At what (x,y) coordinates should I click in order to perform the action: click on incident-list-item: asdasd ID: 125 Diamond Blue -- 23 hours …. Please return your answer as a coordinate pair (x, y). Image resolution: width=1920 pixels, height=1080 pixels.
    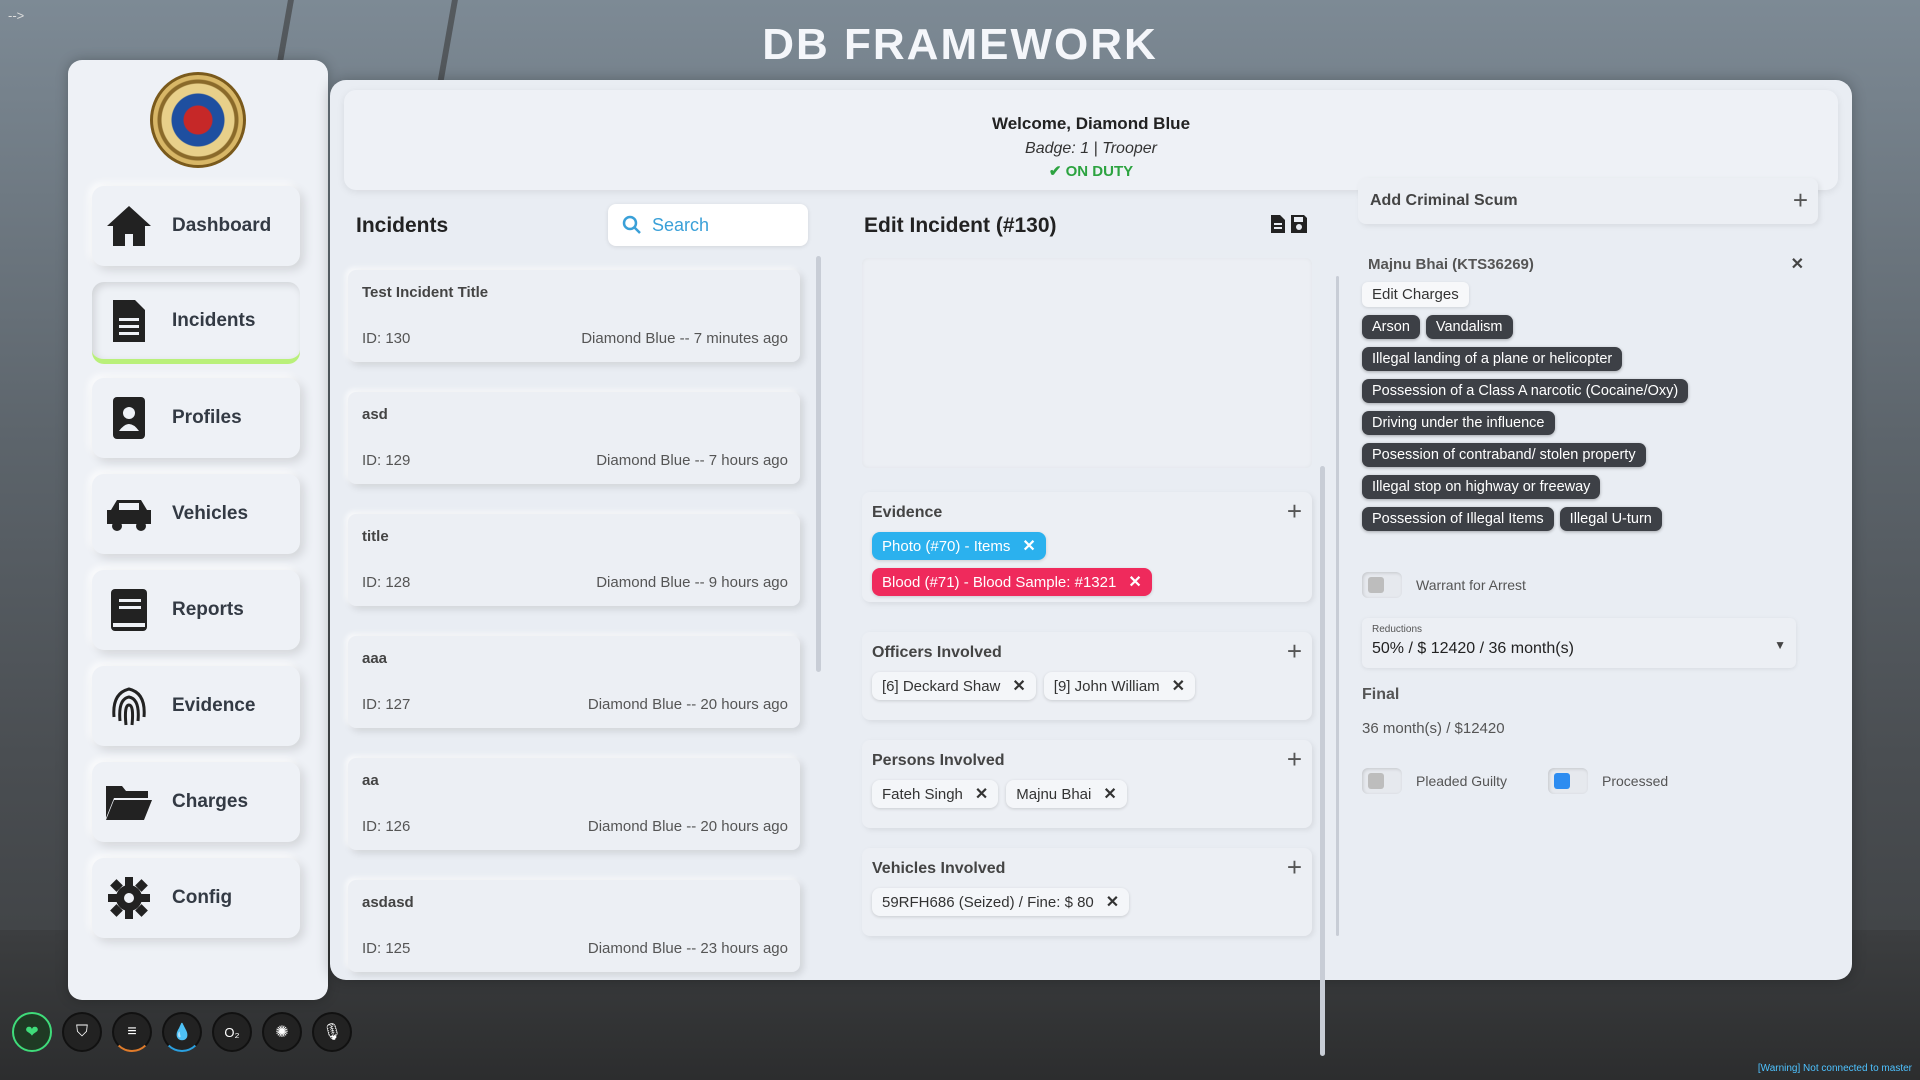
    Looking at the image, I should click on (574, 926).